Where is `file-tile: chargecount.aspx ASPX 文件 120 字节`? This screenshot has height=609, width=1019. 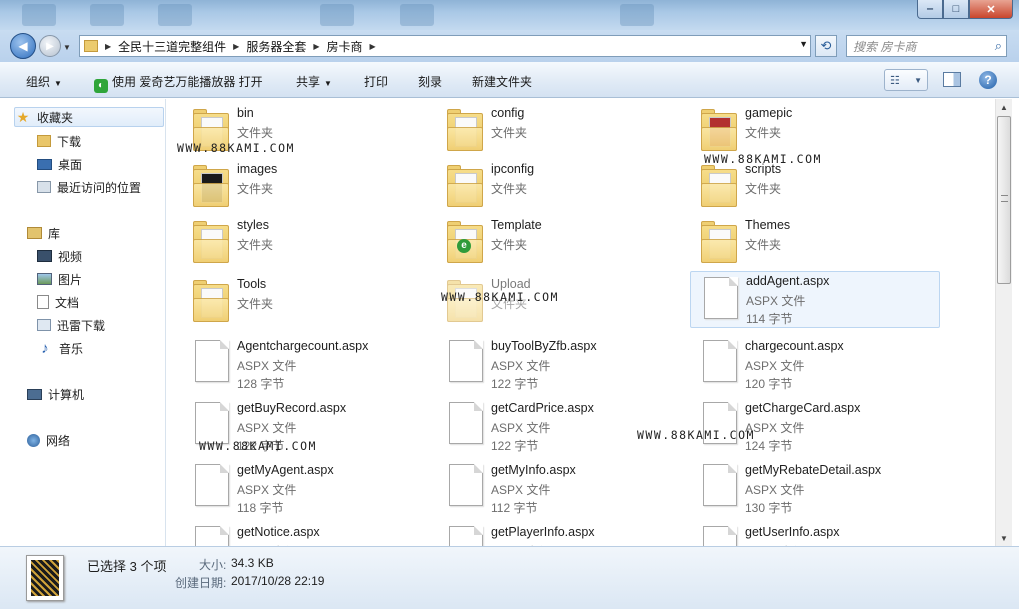 file-tile: chargecount.aspx ASPX 文件 120 字节 is located at coordinates (818, 364).